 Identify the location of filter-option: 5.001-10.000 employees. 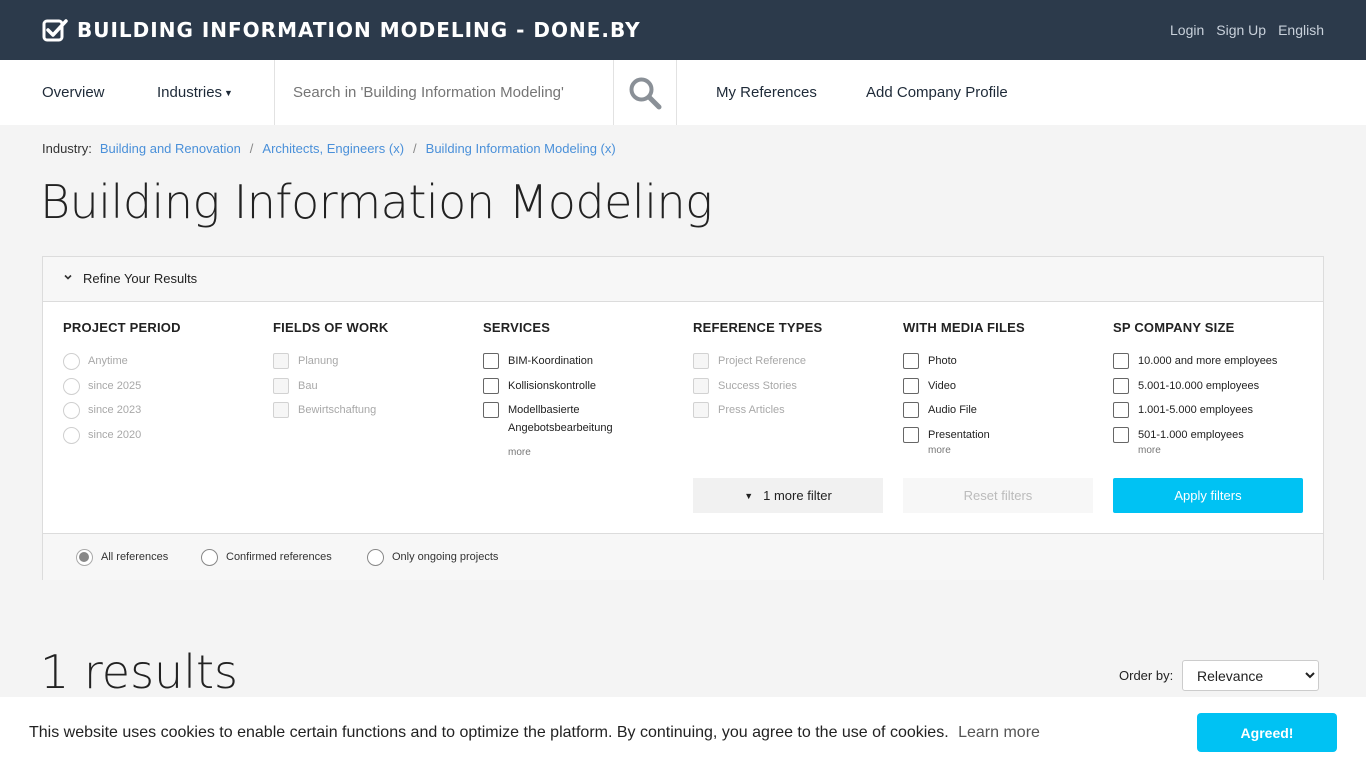
(1213, 390).